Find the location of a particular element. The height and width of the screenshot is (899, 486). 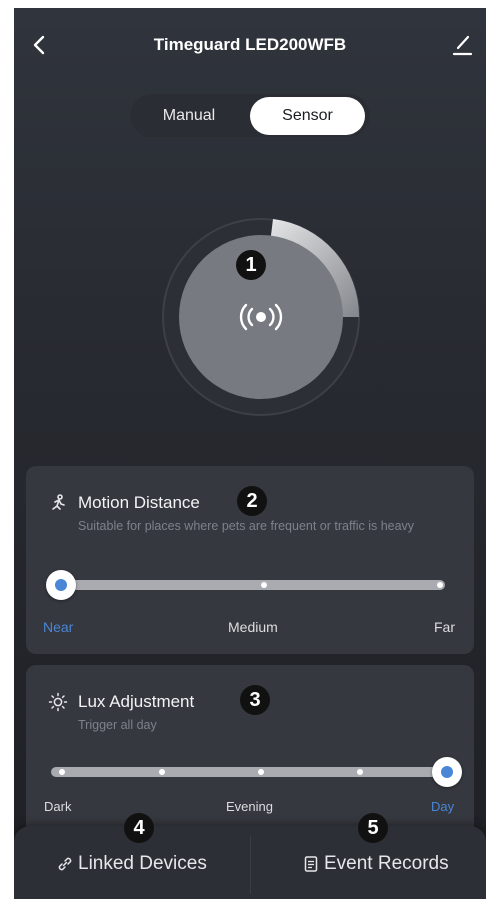

top-bar: Timeguard LED200WFB is located at coordinates (250, 43).